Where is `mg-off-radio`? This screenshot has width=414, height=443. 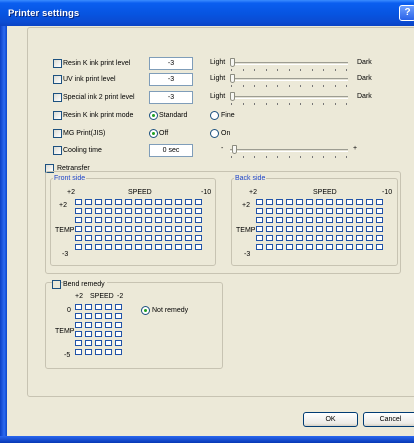 mg-off-radio is located at coordinates (153, 133).